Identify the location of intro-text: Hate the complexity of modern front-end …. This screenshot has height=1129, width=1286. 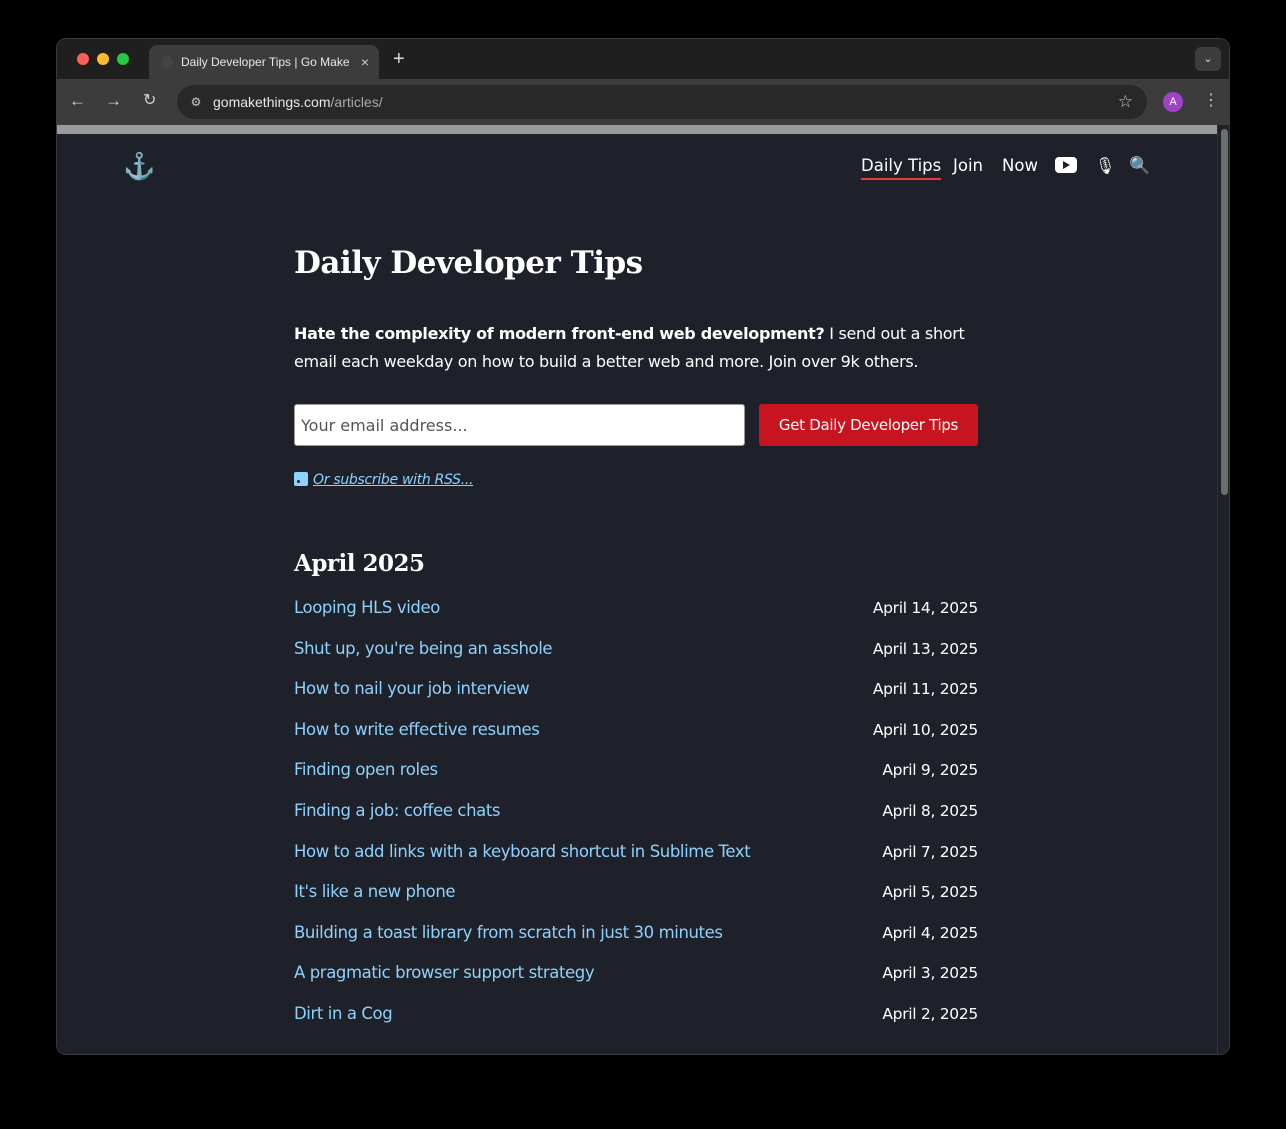
(636, 348).